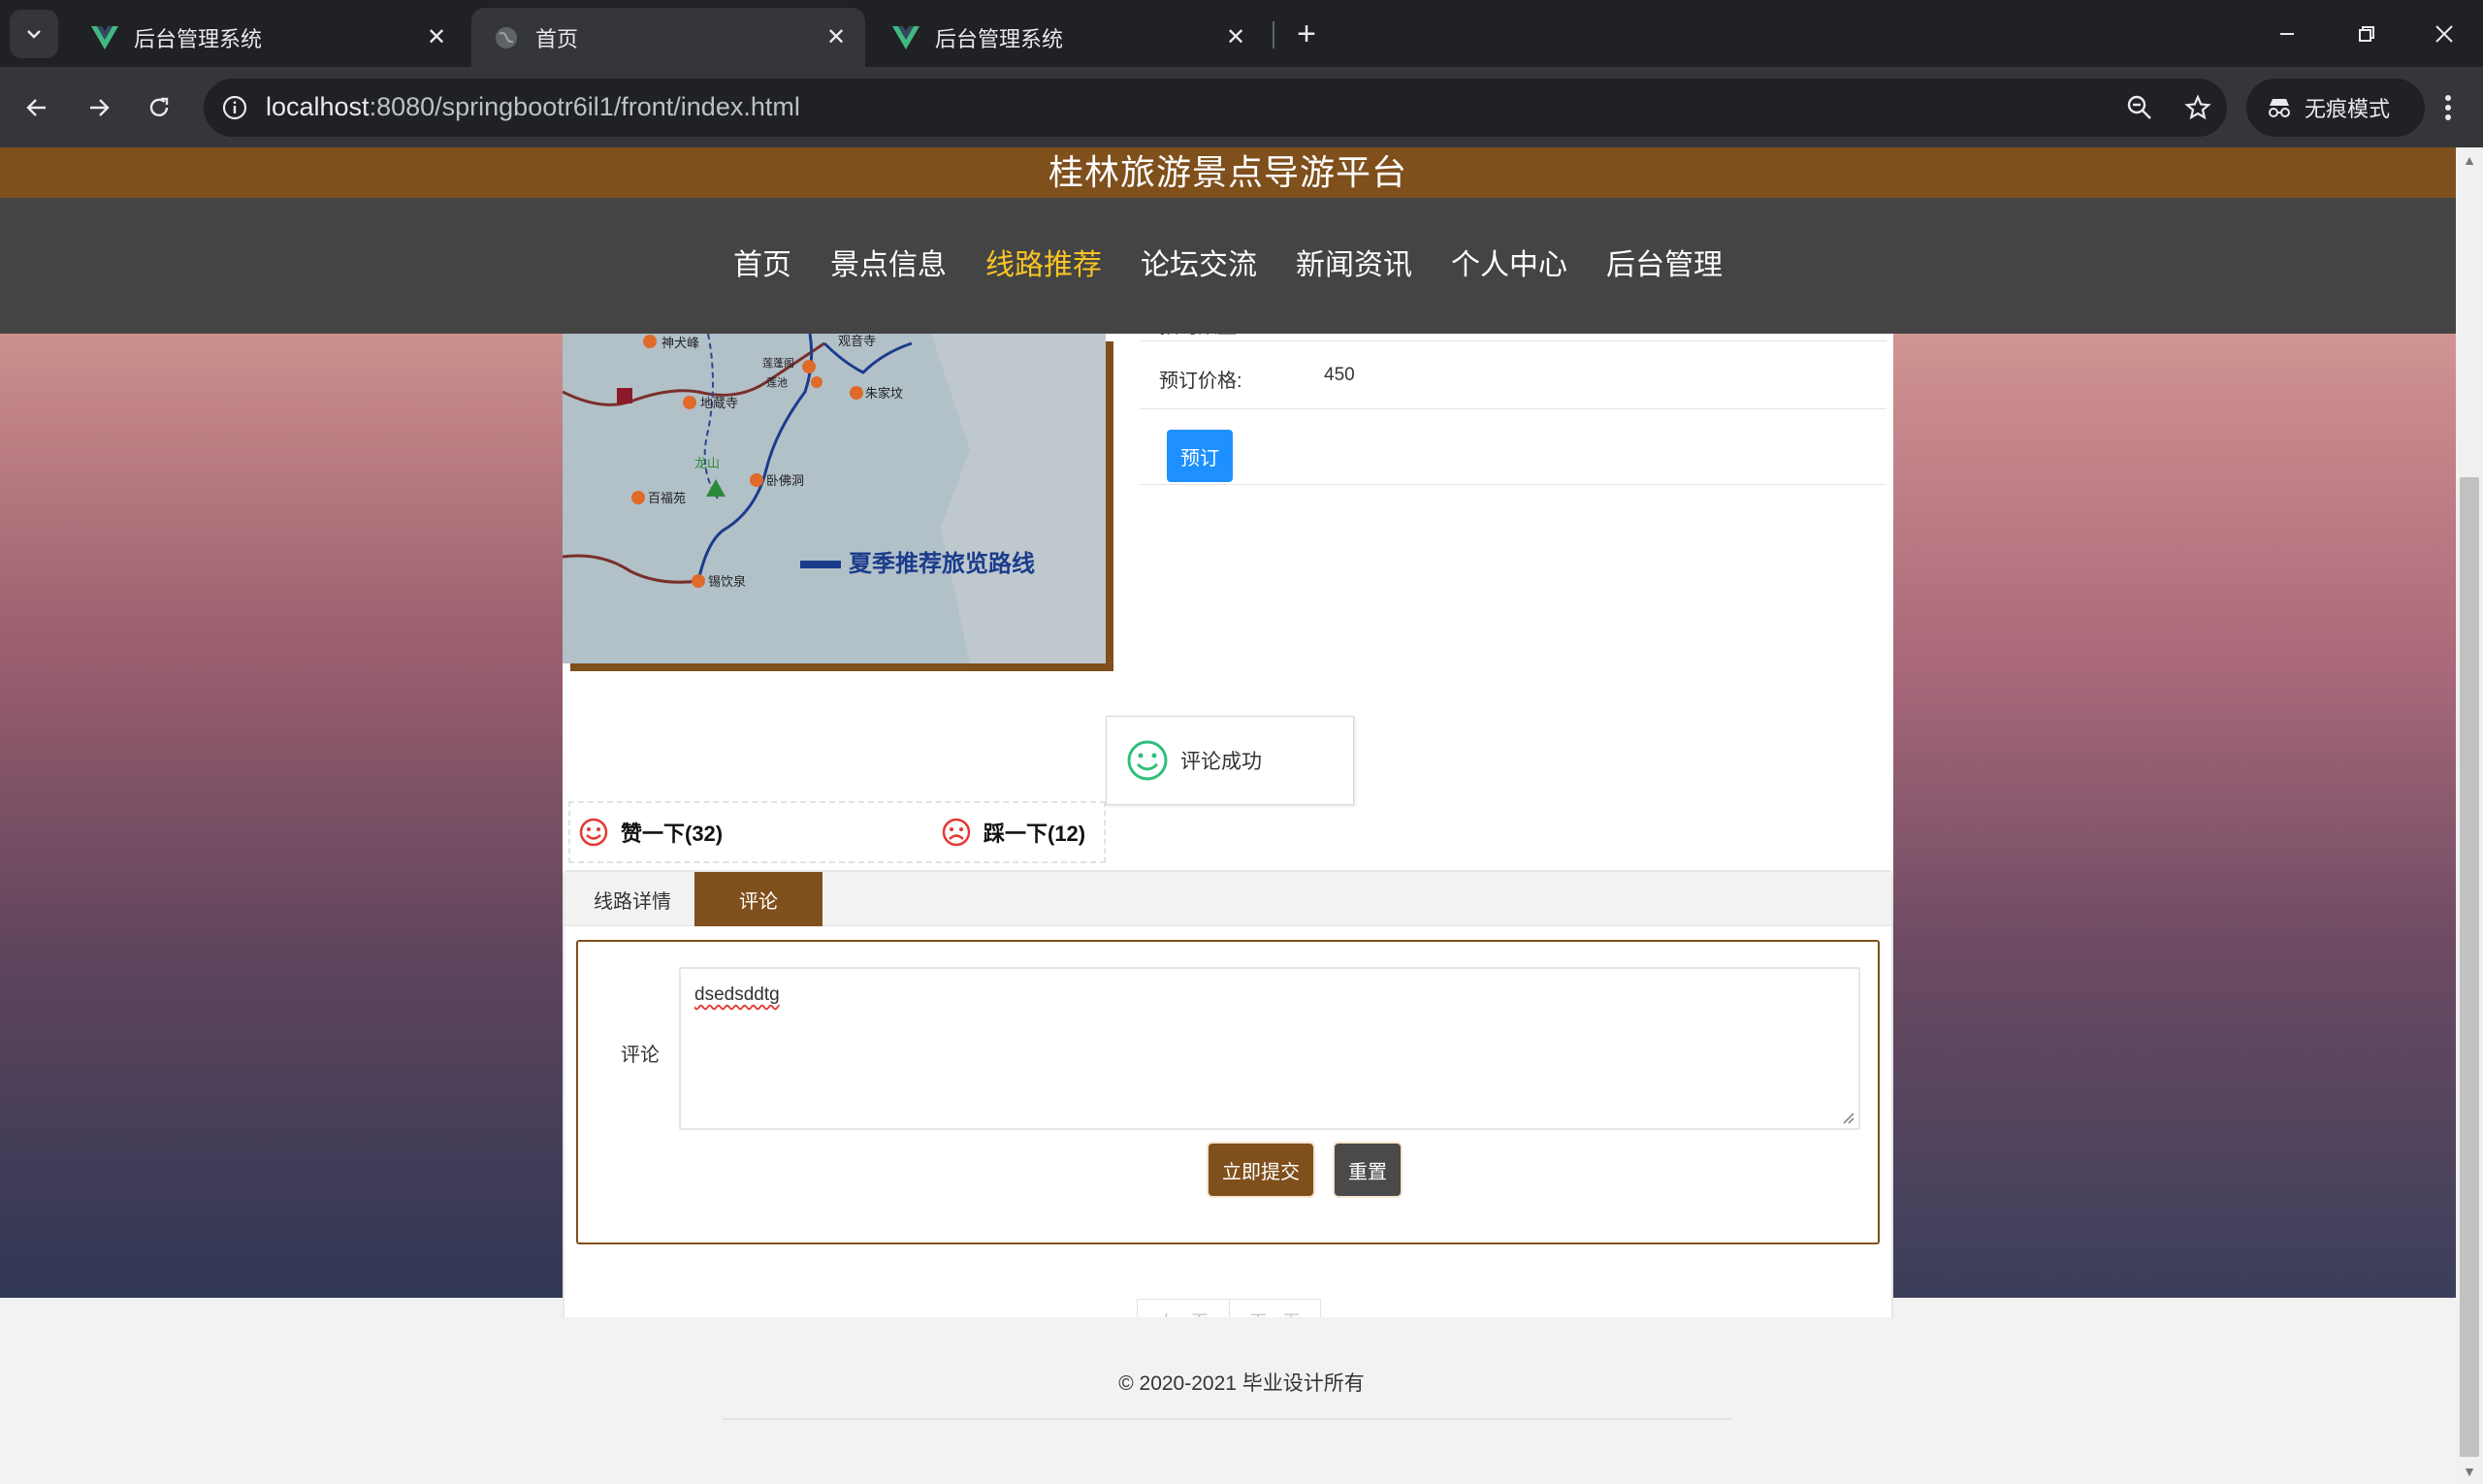  I want to click on like-button: 赞一下(32), so click(651, 832).